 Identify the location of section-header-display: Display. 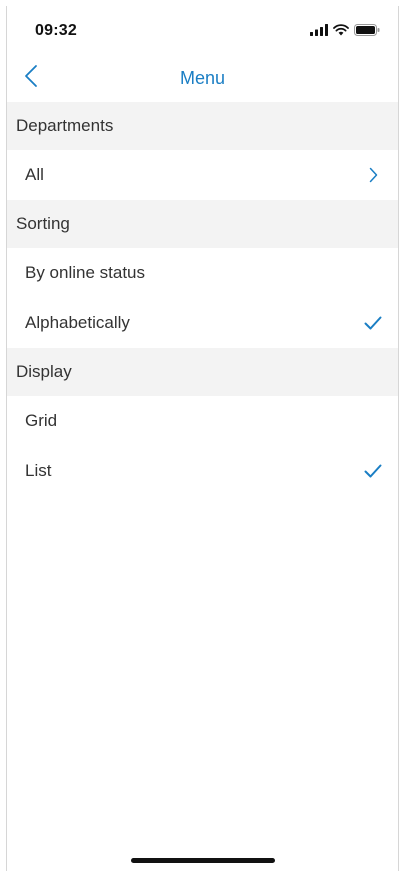
(202, 372).